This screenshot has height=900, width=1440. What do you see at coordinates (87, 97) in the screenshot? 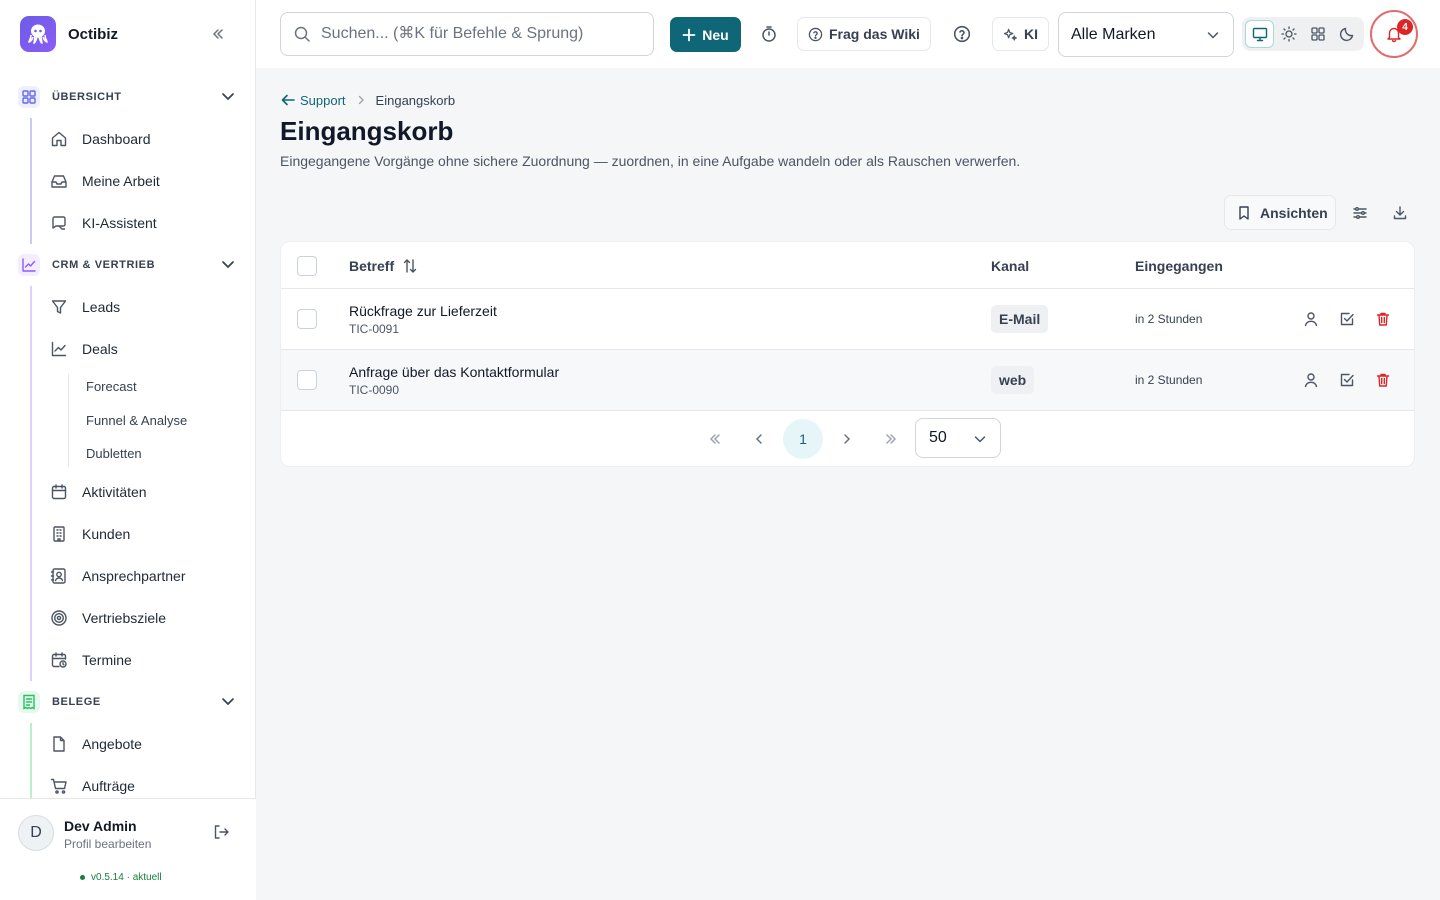
I see `section-label: ÜBERSICHT` at bounding box center [87, 97].